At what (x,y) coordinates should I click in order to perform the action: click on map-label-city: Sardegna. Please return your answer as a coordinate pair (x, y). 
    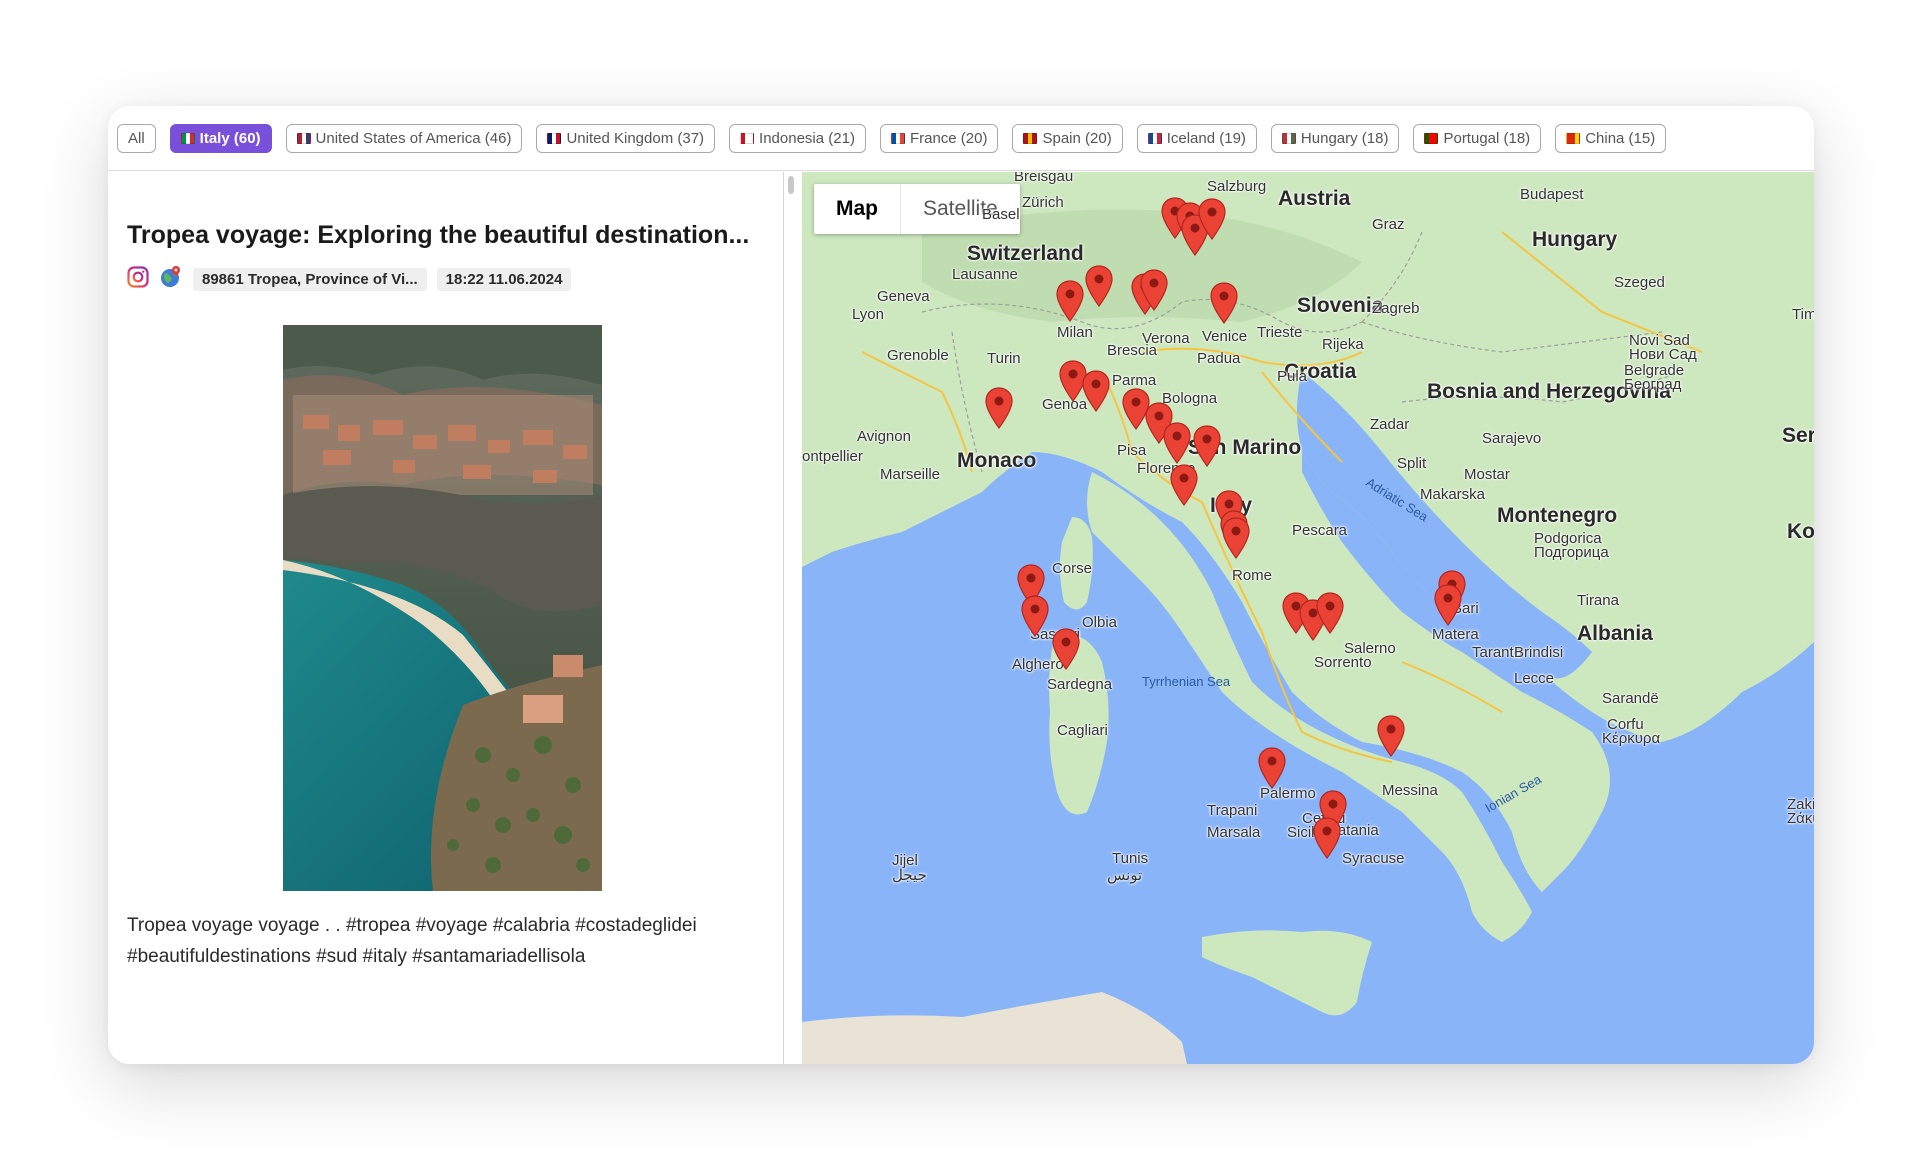
    Looking at the image, I should click on (1080, 684).